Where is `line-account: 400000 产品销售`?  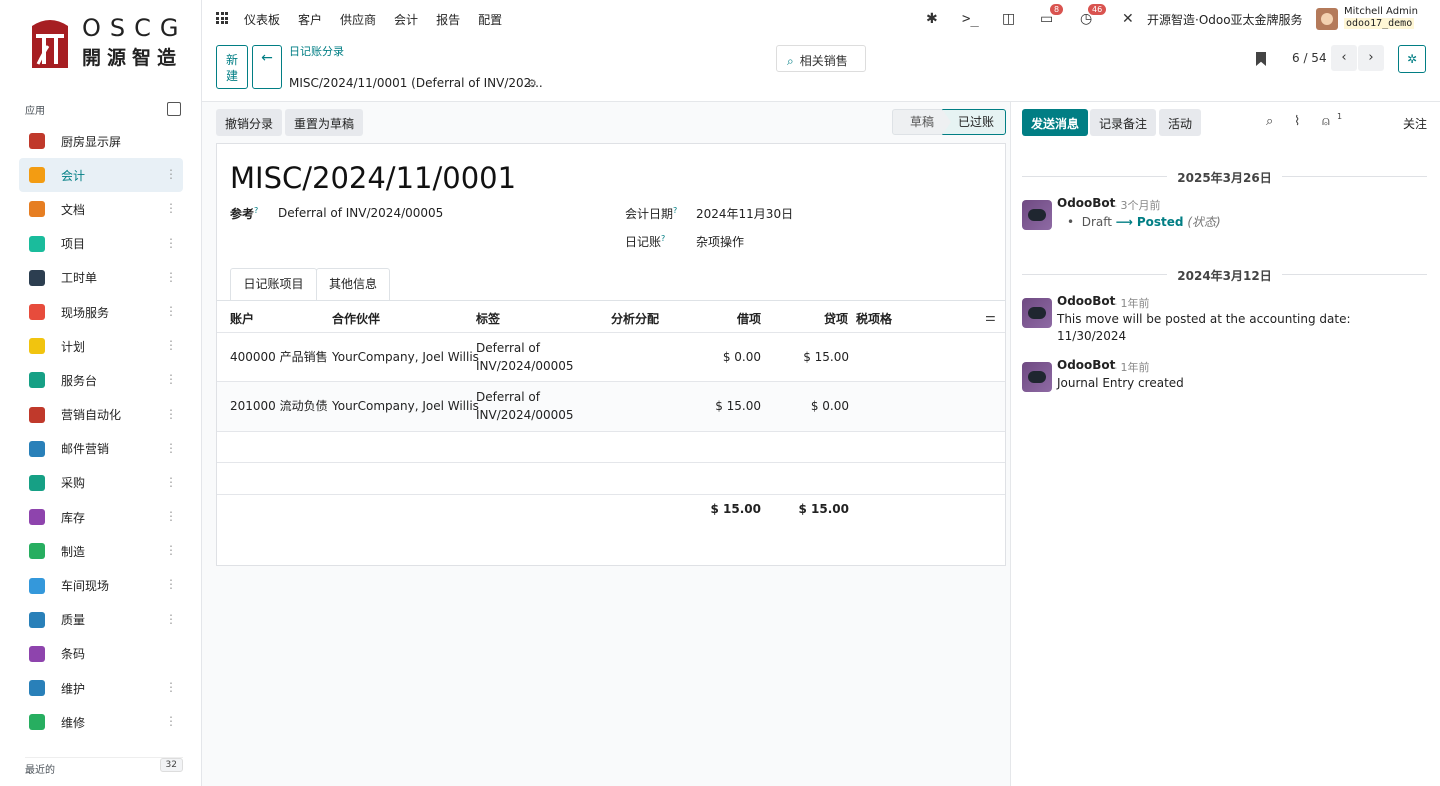
line-account: 400000 产品销售 is located at coordinates (279, 357).